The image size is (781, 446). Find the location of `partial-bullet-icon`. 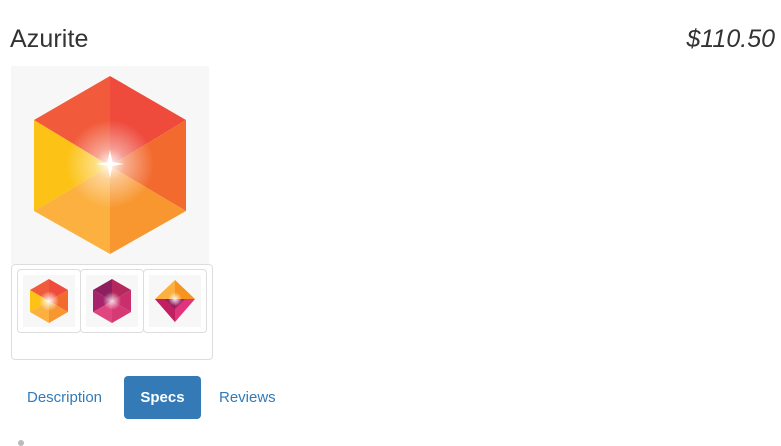

partial-bullet-icon is located at coordinates (21, 443).